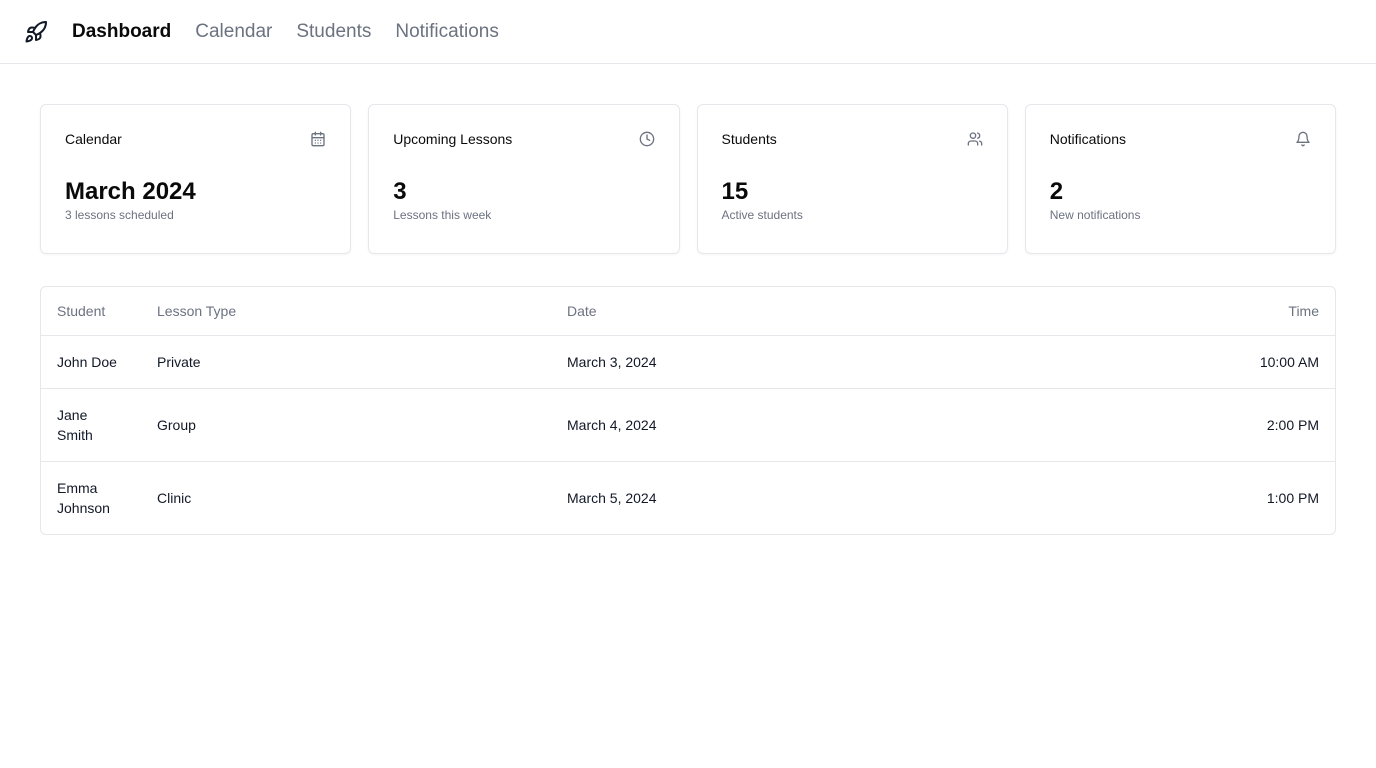 The width and height of the screenshot is (1376, 768). Describe the element at coordinates (91, 362) in the screenshot. I see `student-name: John Doe` at that location.